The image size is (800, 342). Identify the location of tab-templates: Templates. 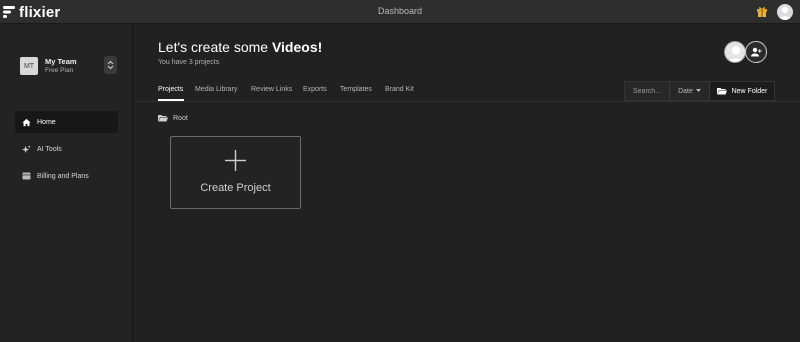
(356, 89).